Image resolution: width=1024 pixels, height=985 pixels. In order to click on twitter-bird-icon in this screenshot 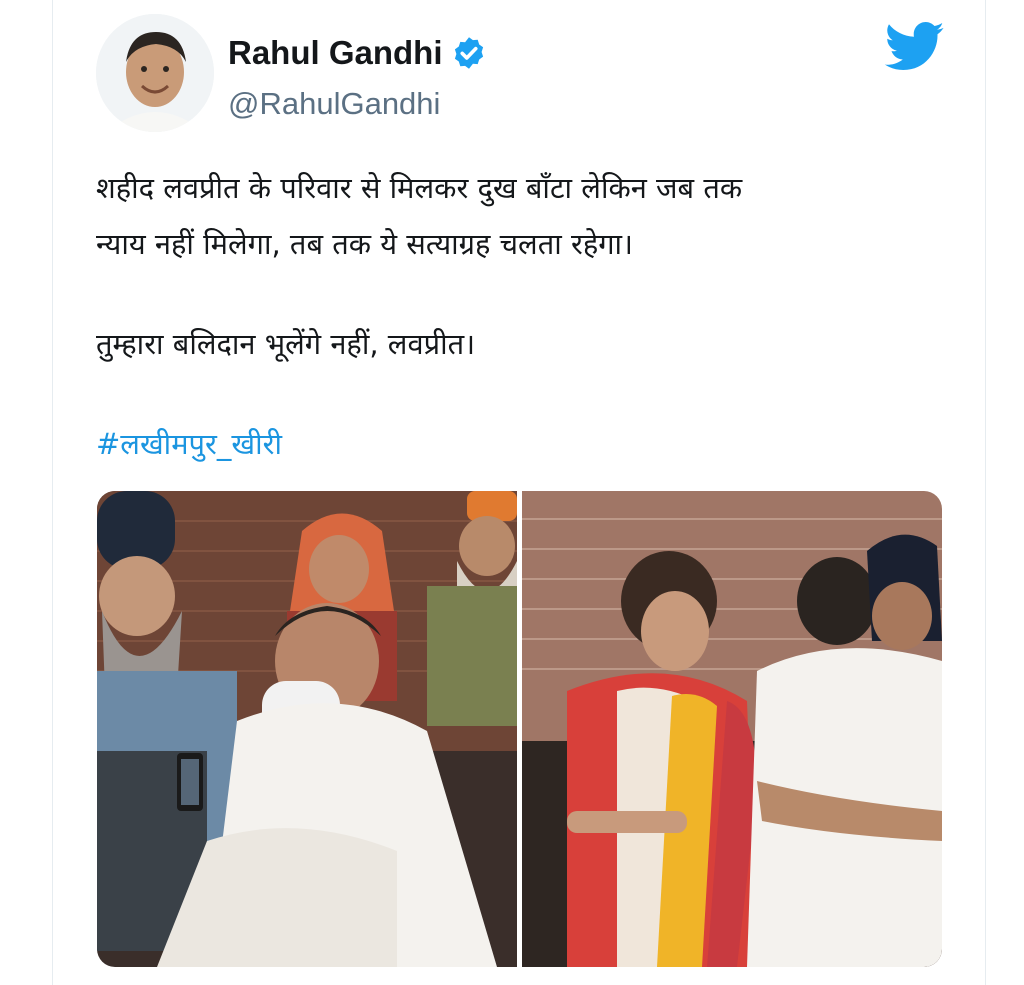, I will do `click(915, 47)`.